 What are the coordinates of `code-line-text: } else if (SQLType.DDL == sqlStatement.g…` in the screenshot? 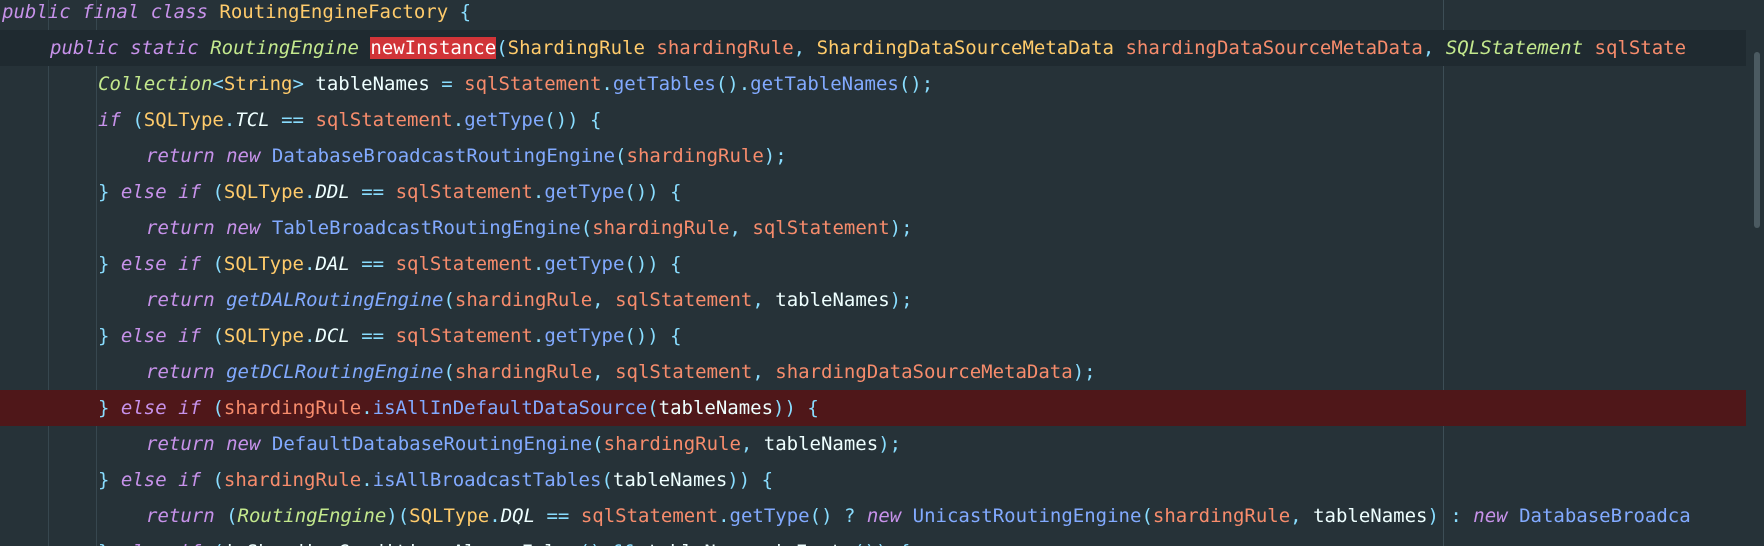 It's located at (390, 192).